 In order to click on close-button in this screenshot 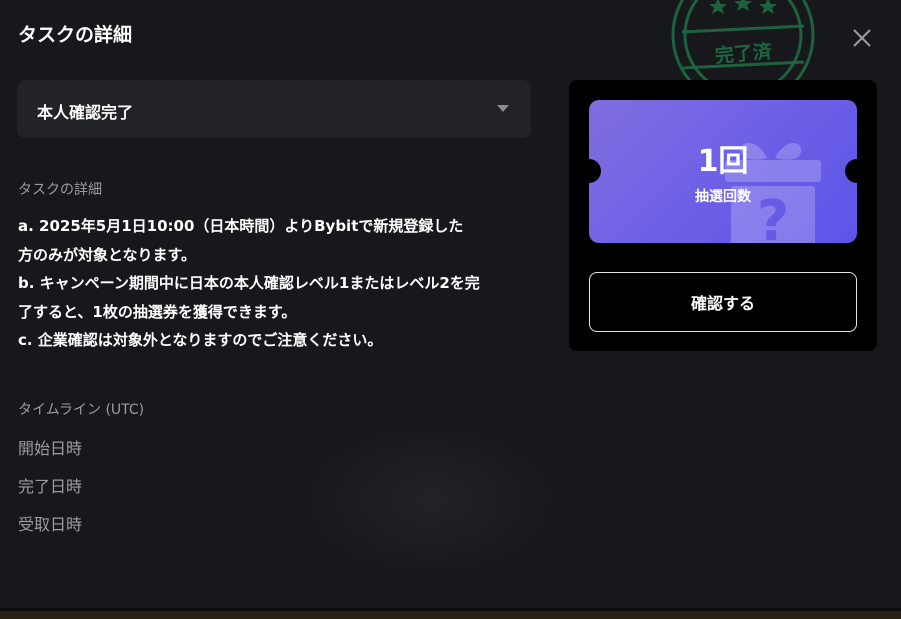, I will do `click(862, 38)`.